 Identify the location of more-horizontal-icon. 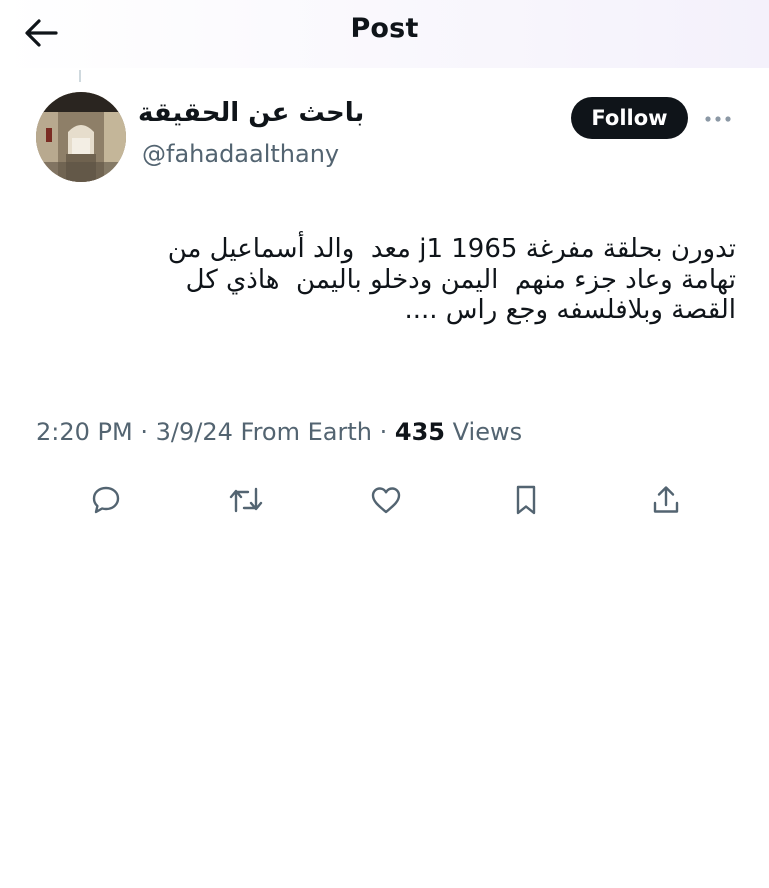
(718, 119).